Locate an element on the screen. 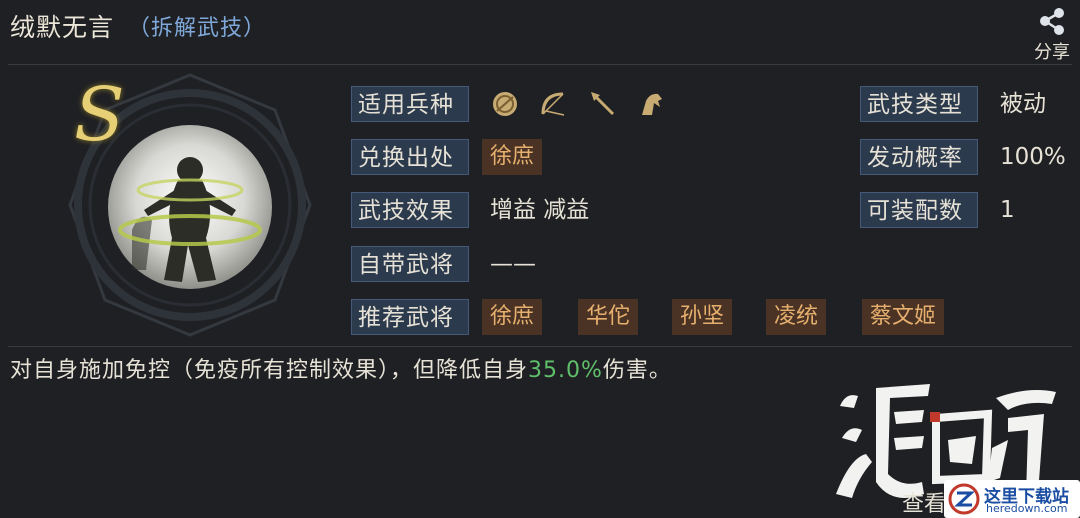 This screenshot has width=1080, height=518. builtin-general-label: 自带武将 is located at coordinates (410, 264).